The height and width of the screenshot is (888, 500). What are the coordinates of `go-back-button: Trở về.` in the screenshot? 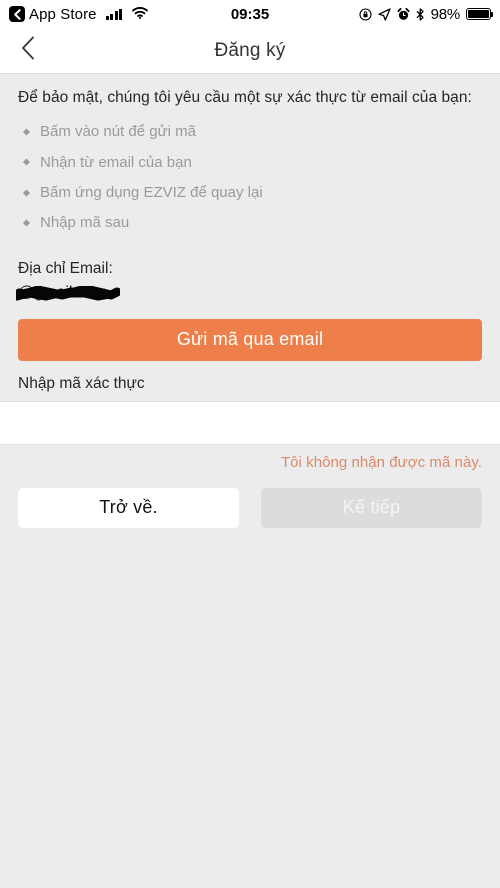 It's located at (128, 507).